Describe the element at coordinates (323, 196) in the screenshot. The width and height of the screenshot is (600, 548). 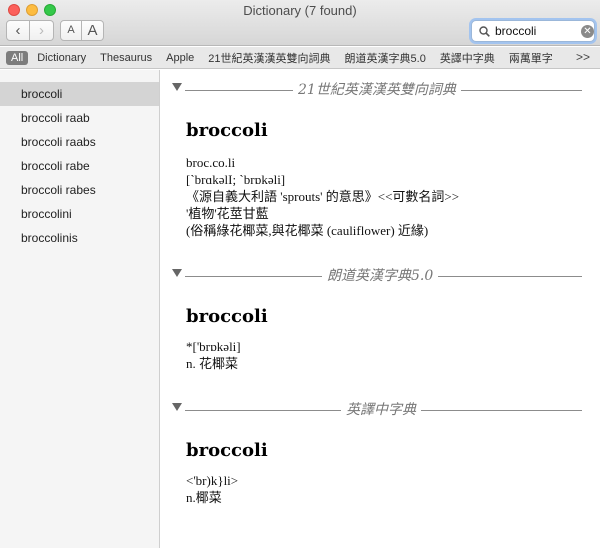
I see `entry-line: 《源自義大利語 'sprouts' 的意思》<<可數名詞>>` at that location.